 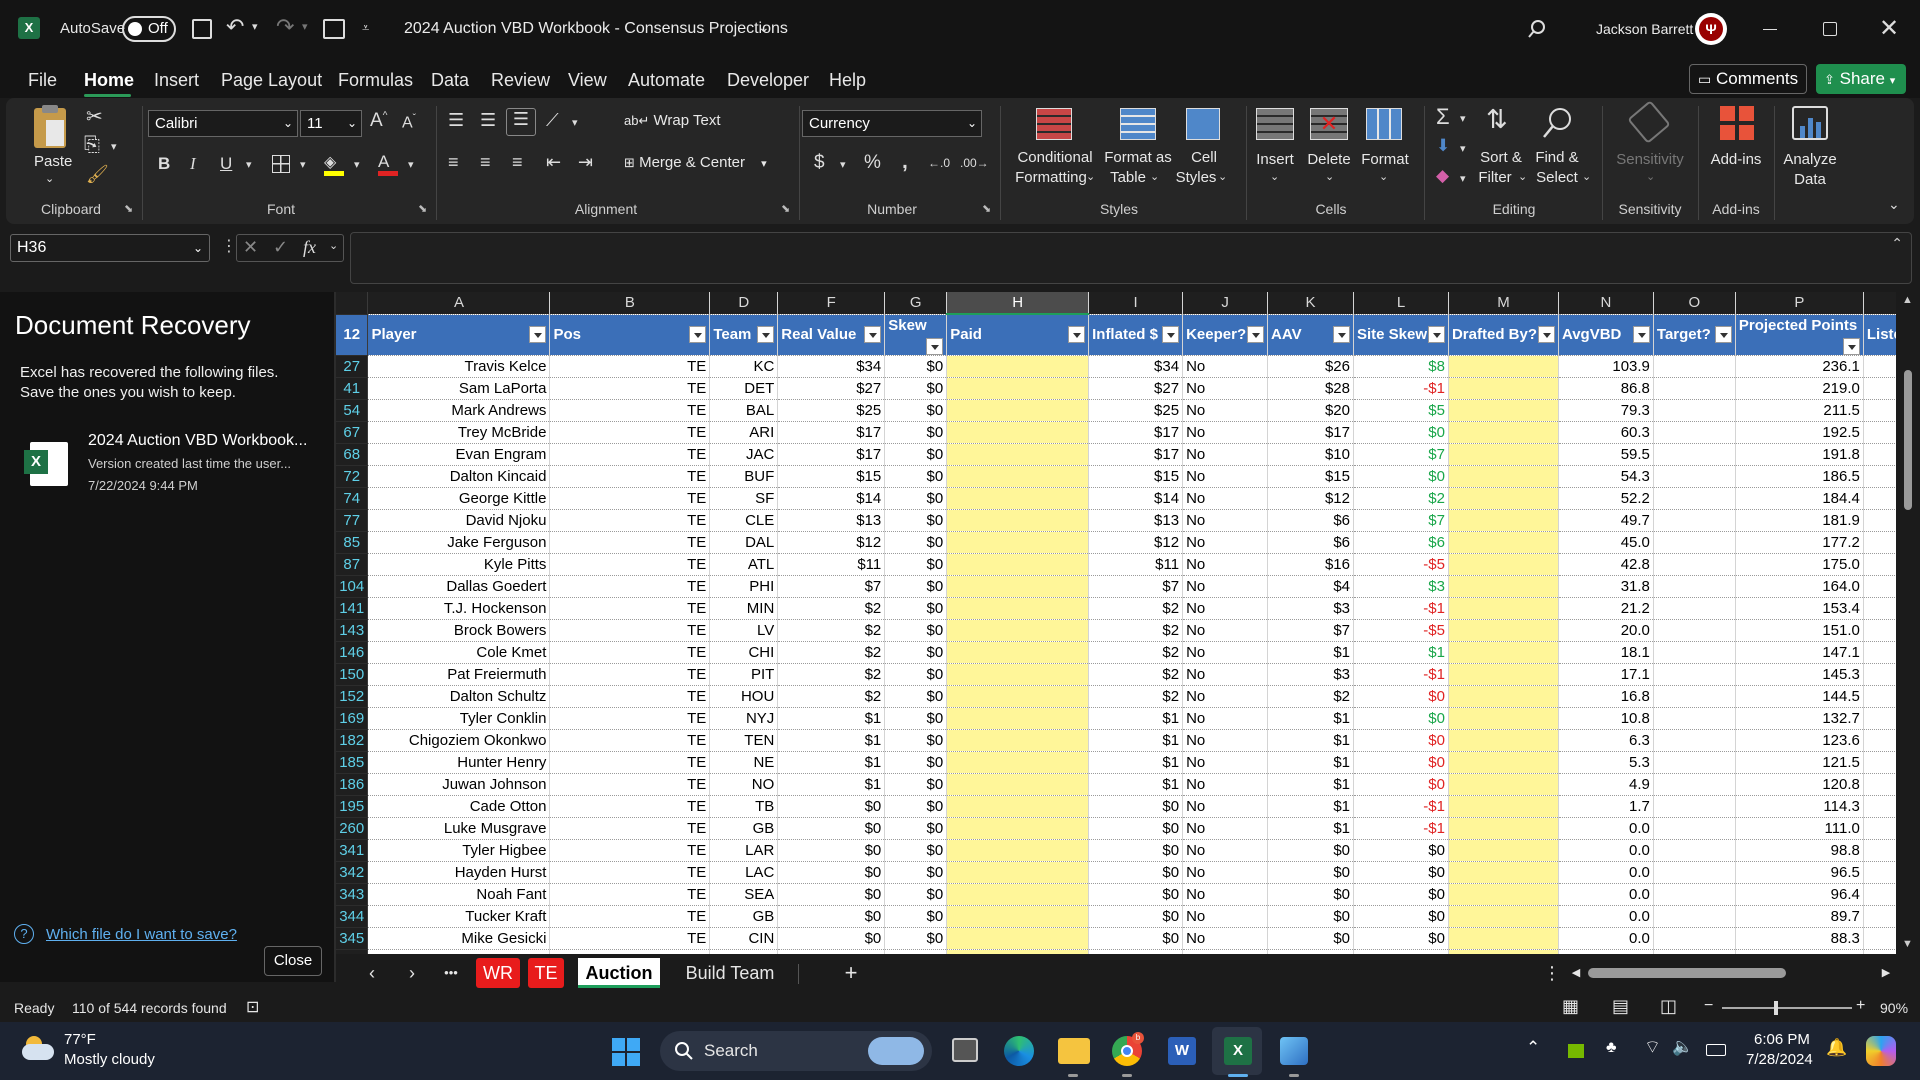 What do you see at coordinates (1136, 410) in the screenshot?
I see `cell-inflated: $25` at bounding box center [1136, 410].